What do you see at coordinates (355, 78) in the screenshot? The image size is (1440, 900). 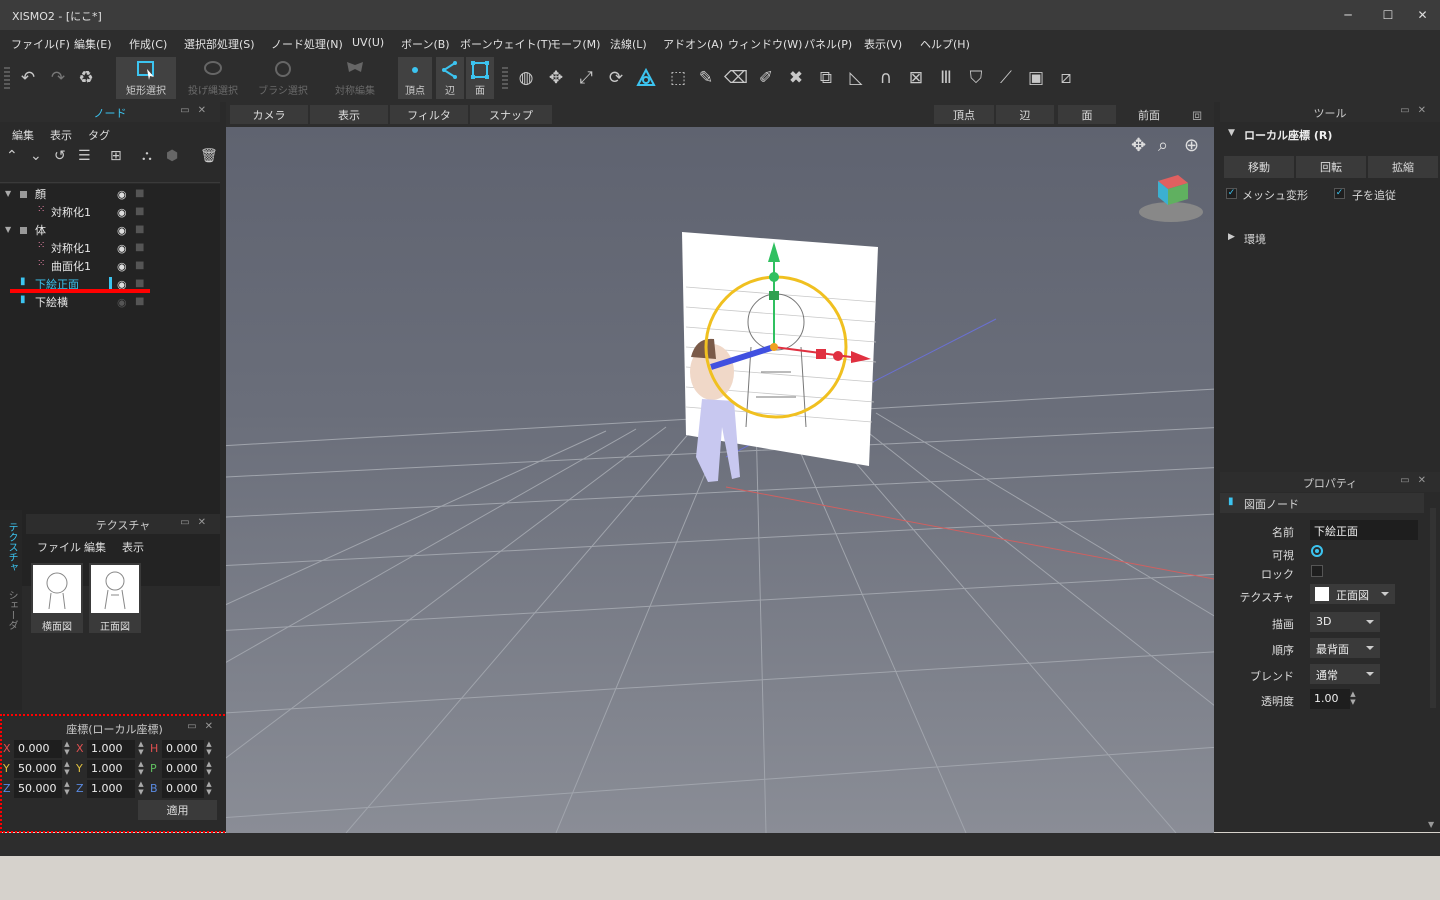 I see `sym-edit-button: 対称編集` at bounding box center [355, 78].